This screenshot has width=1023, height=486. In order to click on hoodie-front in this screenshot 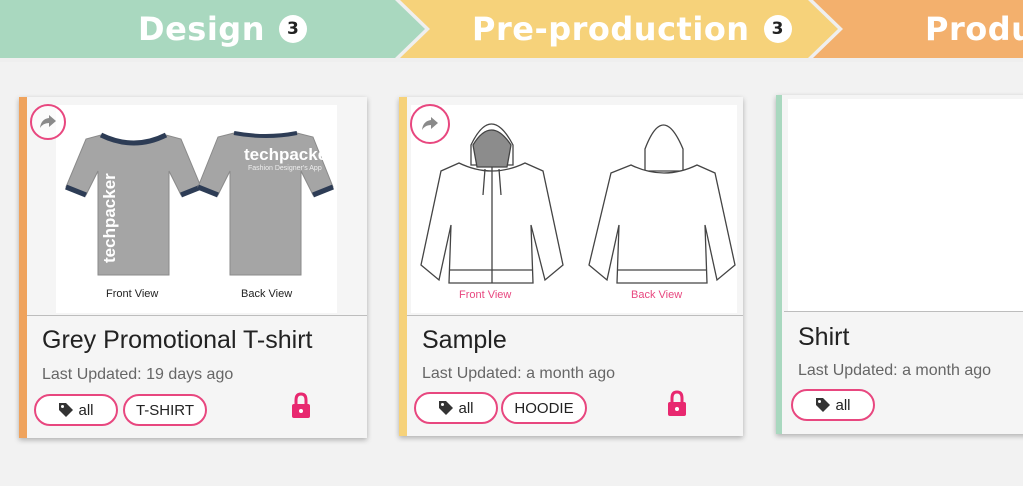, I will do `click(492, 203)`.